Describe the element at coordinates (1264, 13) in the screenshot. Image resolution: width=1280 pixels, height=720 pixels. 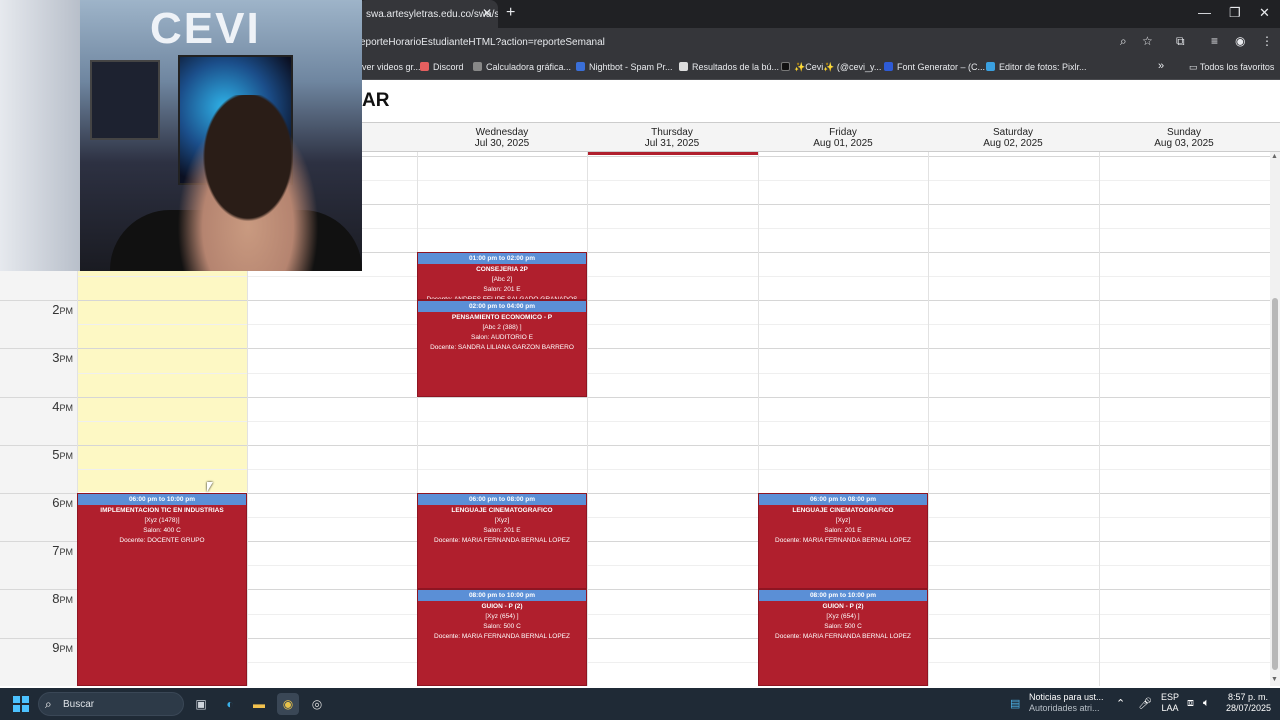
I see `close-window-icon: ✕` at that location.